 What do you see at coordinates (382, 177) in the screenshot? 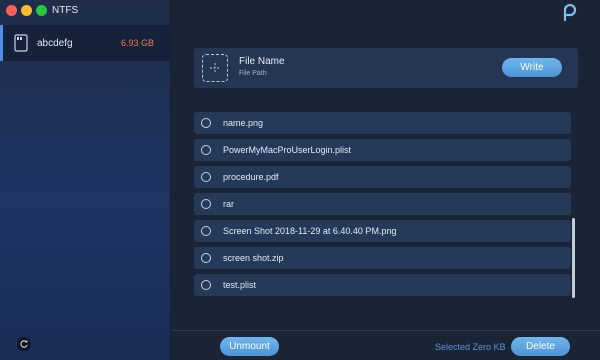
I see `list-item: procedure.pdf` at bounding box center [382, 177].